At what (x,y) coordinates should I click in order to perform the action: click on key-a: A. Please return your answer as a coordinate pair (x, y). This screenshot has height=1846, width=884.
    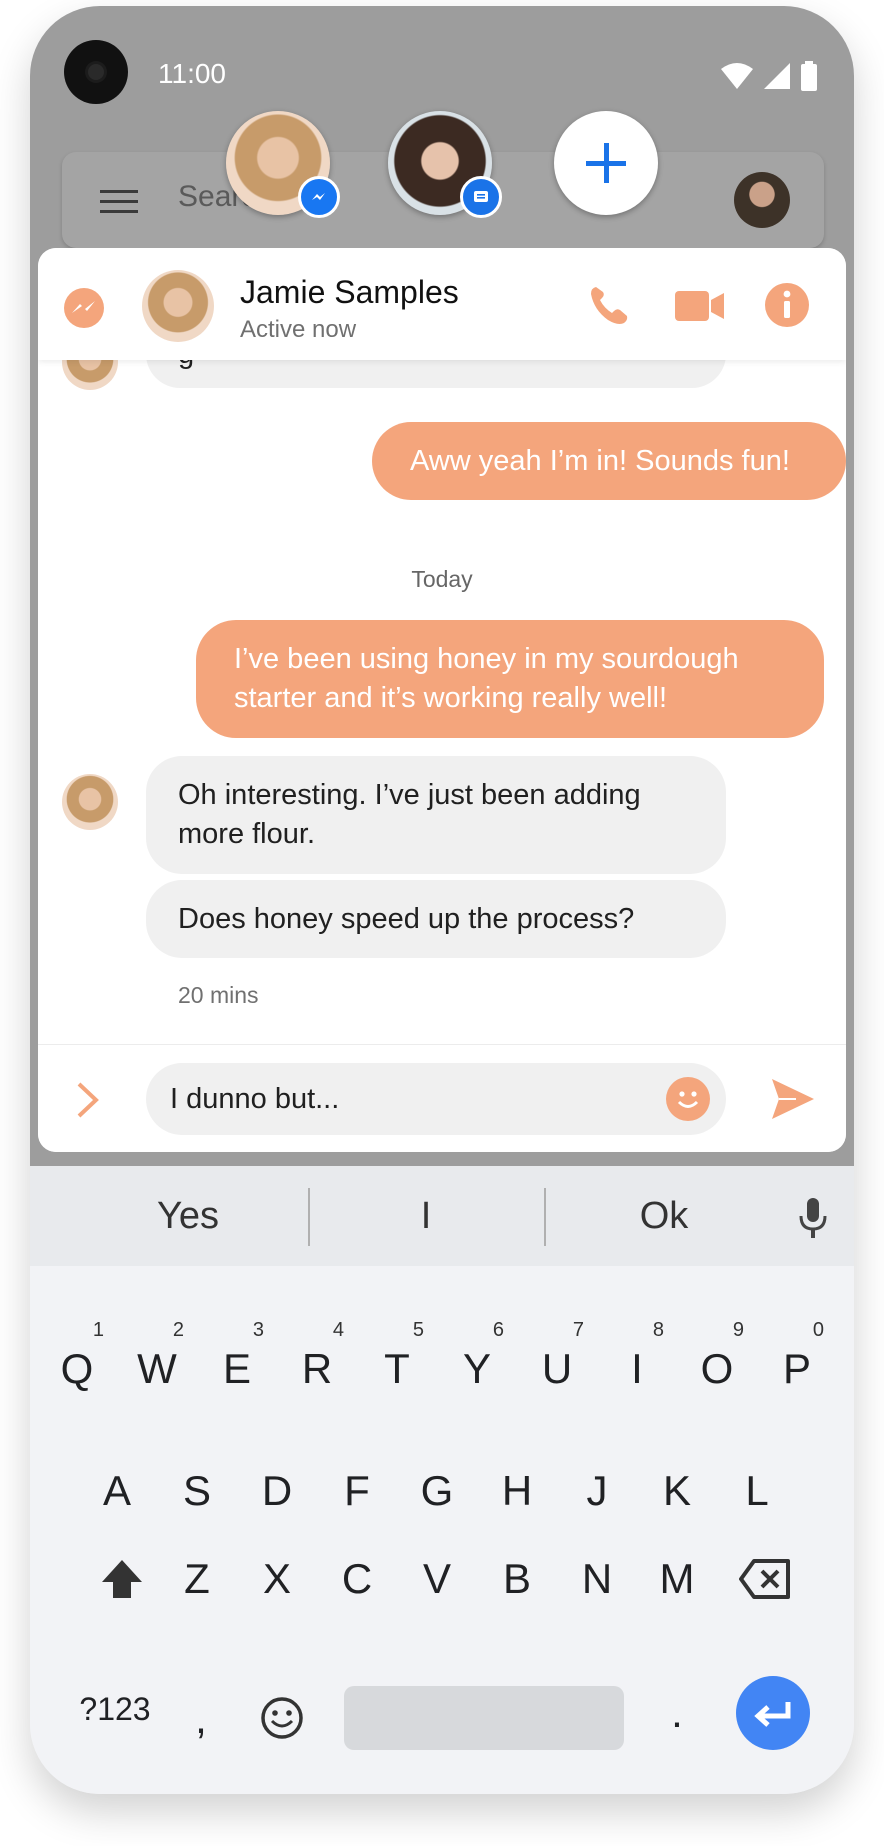
    Looking at the image, I should click on (117, 1491).